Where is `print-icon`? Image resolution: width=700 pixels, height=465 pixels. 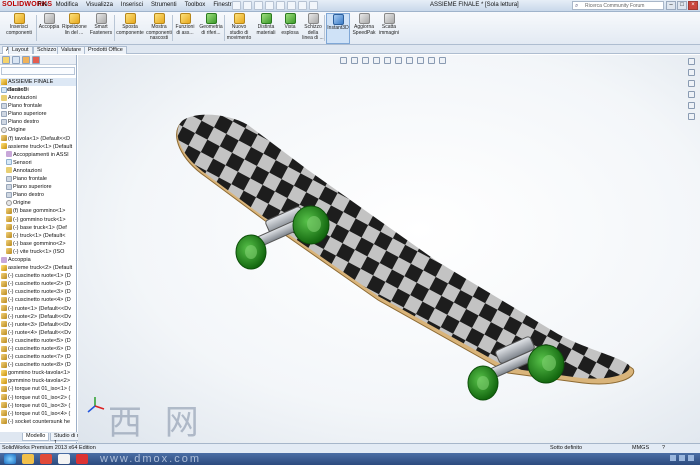 print-icon is located at coordinates (269, 5).